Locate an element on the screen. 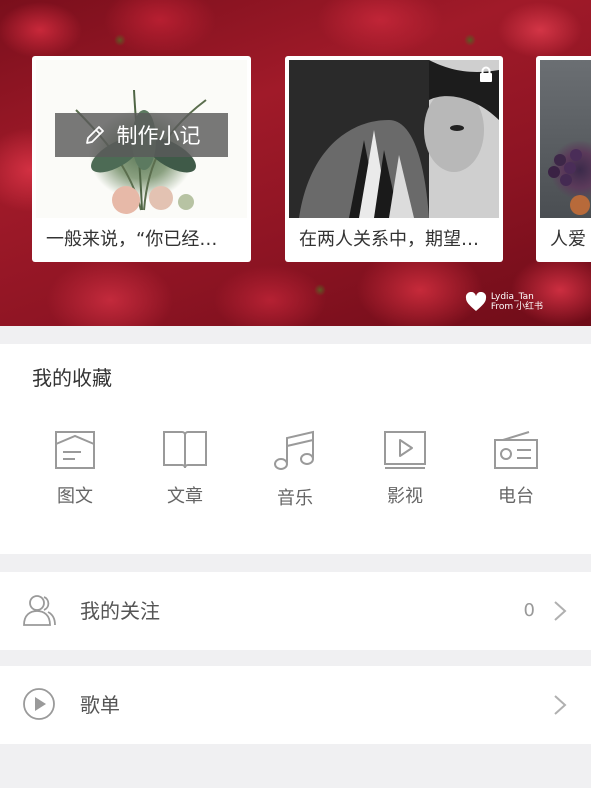  tattoo-photo is located at coordinates (394, 139).